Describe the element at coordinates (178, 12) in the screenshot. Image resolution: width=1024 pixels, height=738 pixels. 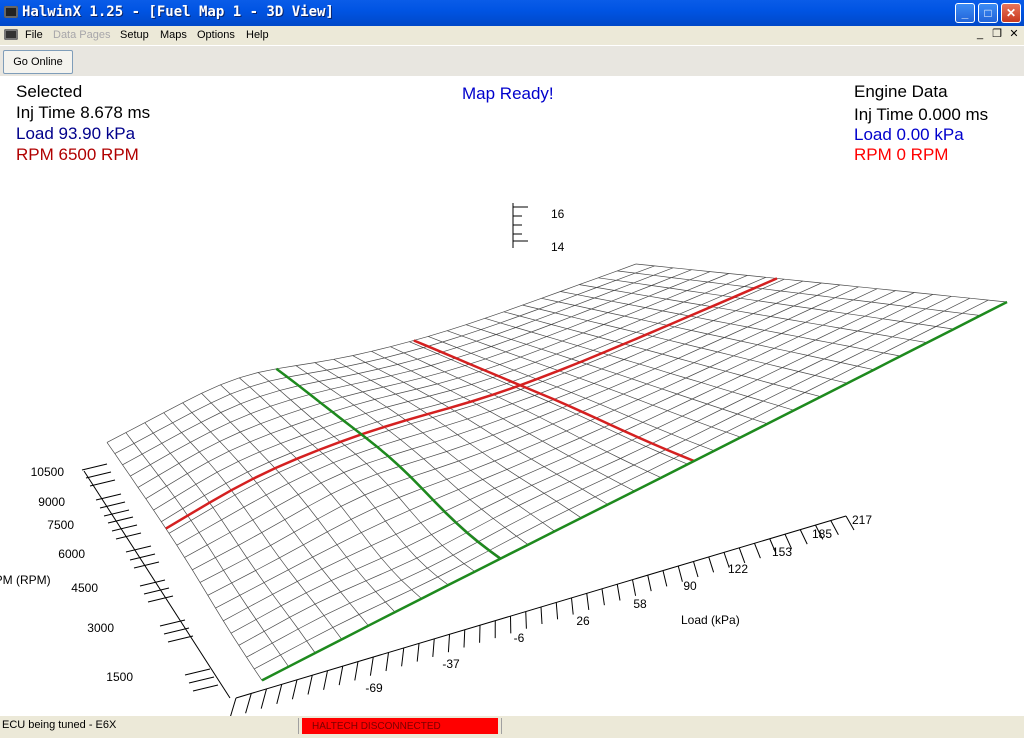
I see `window-title: HalwinX 1.25 - [Fuel Map 1 - 3D View]` at that location.